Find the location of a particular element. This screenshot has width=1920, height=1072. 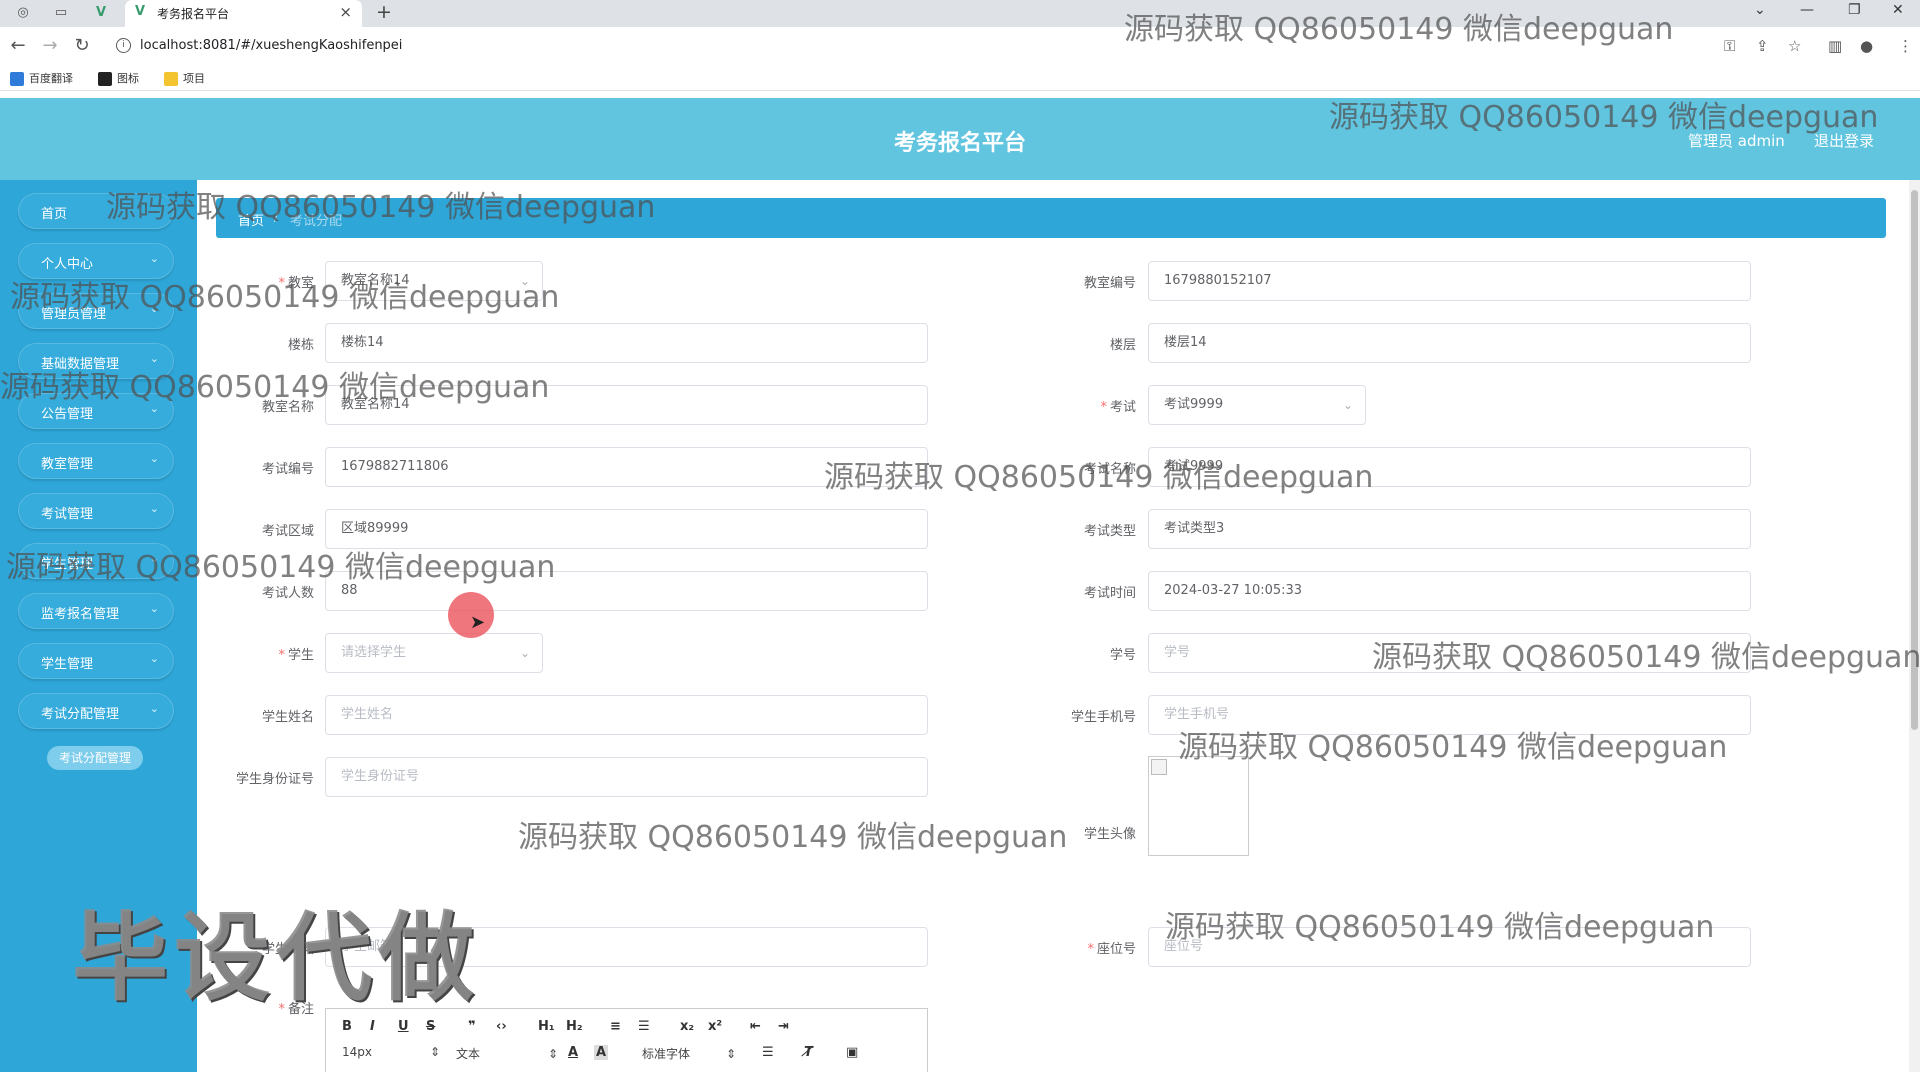

bold-button: B is located at coordinates (347, 1026).